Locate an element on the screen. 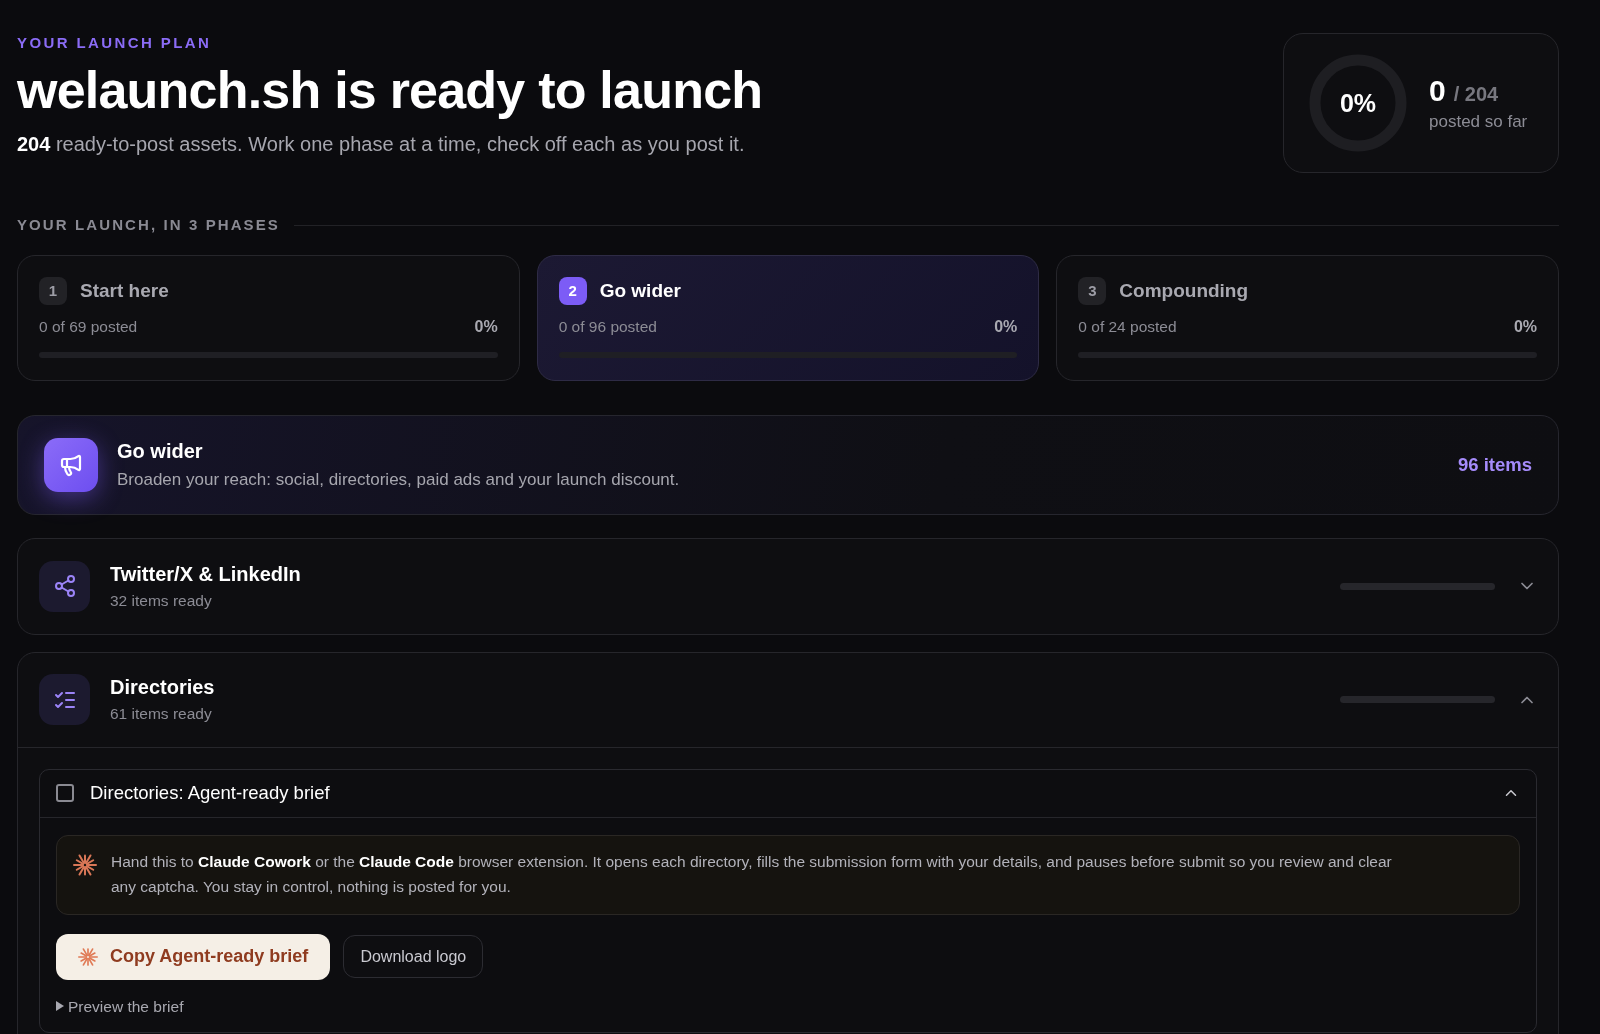 This screenshot has height=1034, width=1600. section-title: Directories is located at coordinates (163, 687).